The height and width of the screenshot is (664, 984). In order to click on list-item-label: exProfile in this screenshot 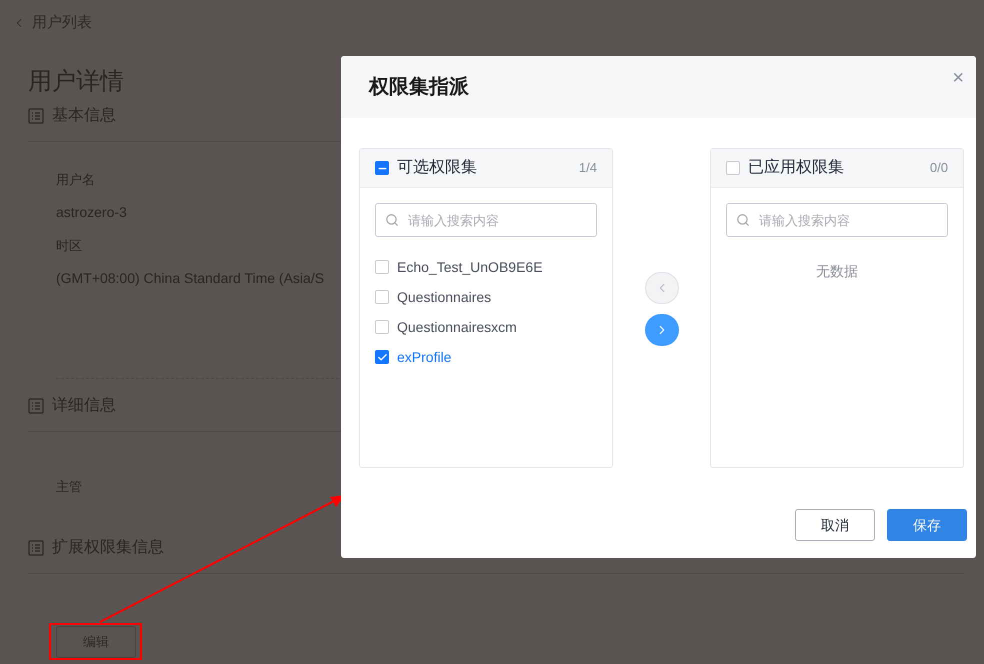, I will do `click(424, 357)`.